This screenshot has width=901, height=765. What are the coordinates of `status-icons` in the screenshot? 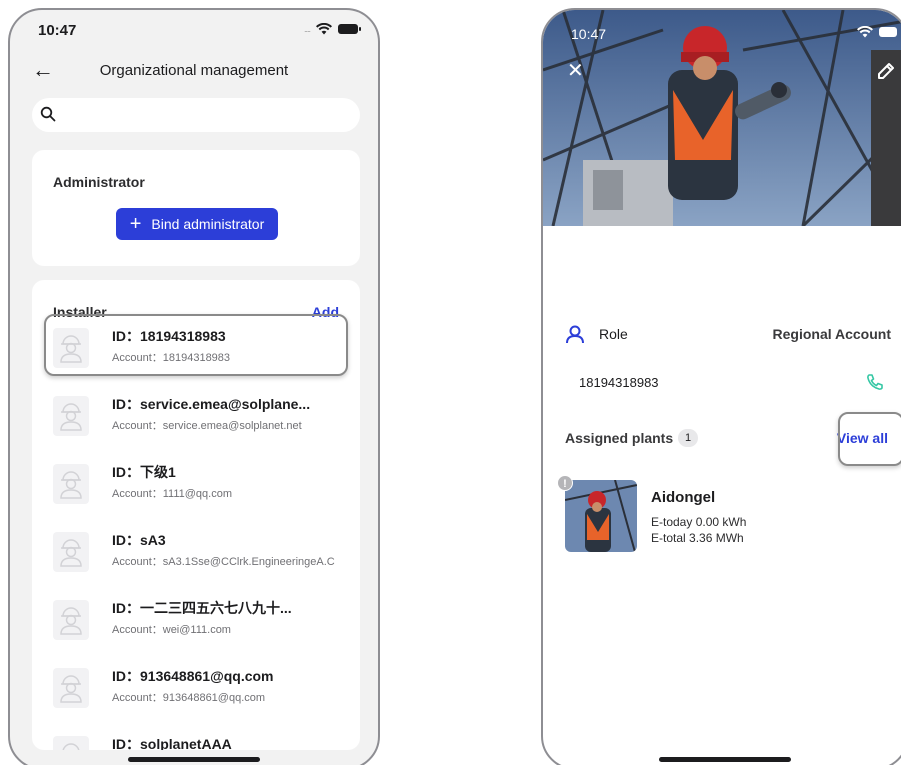 It's located at (877, 32).